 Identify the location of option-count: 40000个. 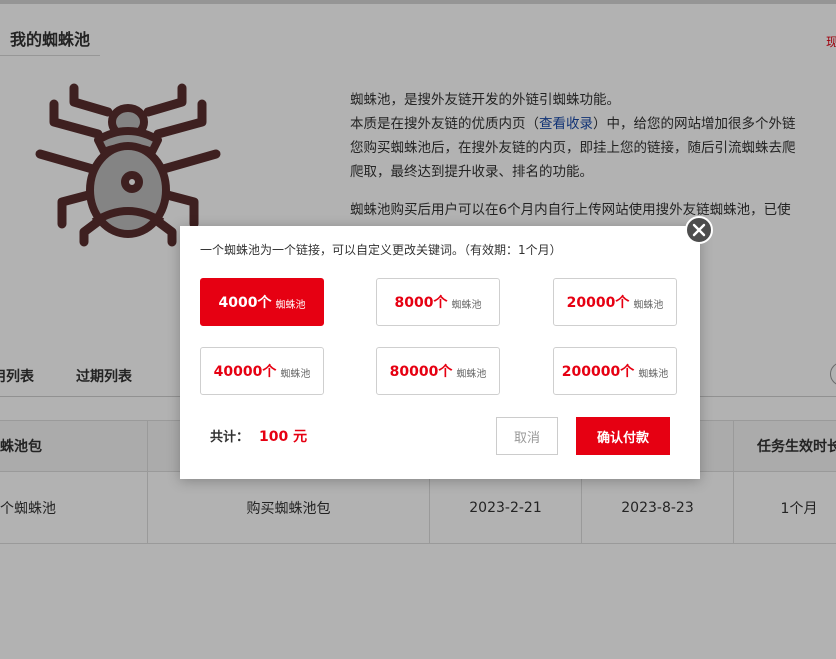
(245, 372).